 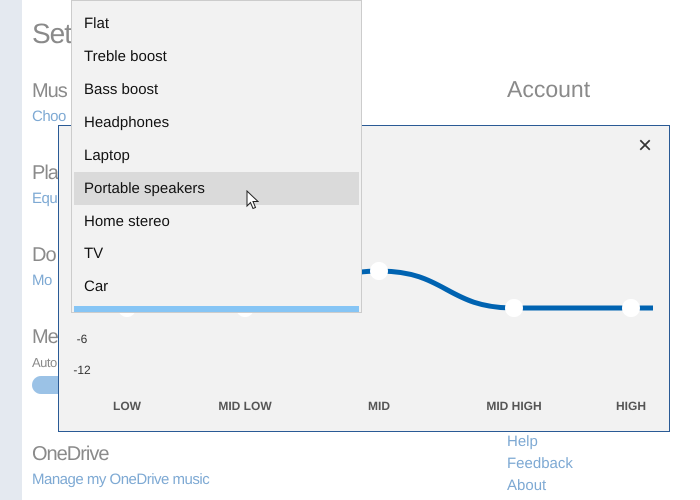 I want to click on band-label: LOW, so click(x=127, y=406).